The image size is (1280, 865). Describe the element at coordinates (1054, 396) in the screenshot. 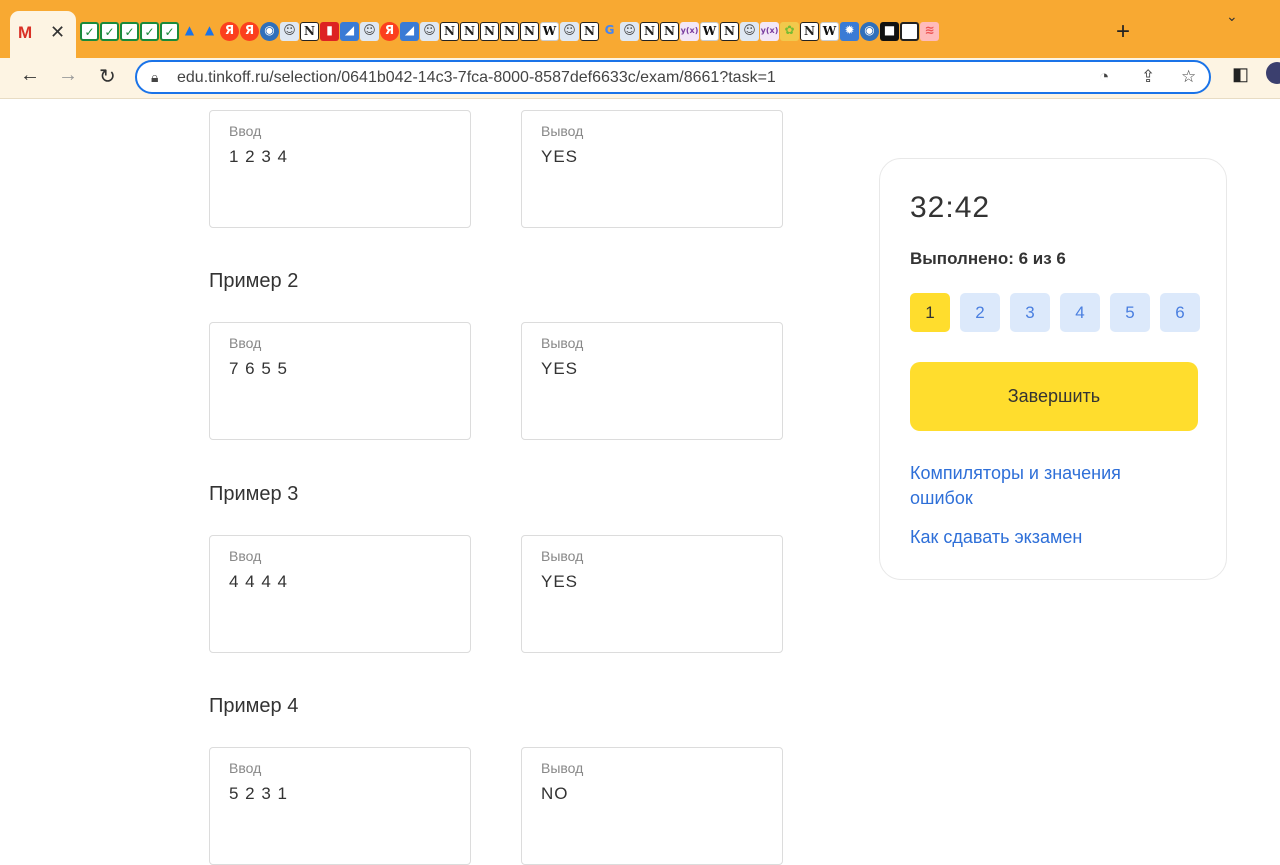

I see `finish-button: Завершить` at that location.